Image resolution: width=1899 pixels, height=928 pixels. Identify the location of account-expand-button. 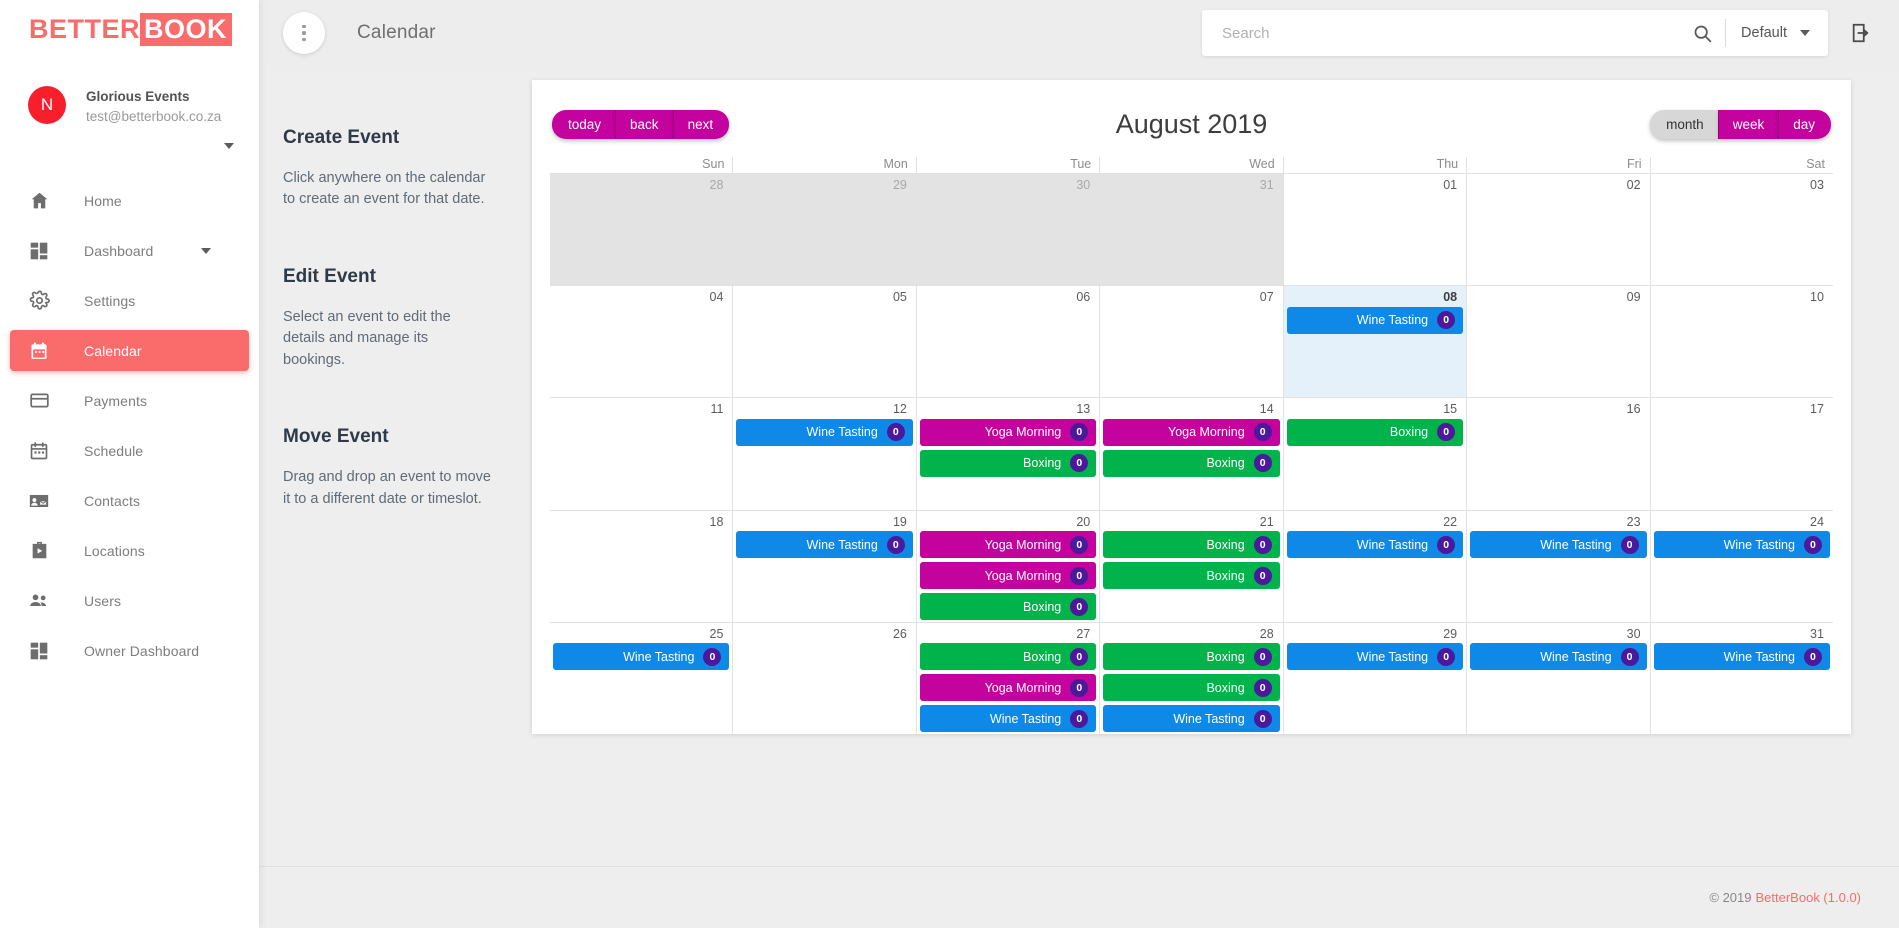
(129, 147).